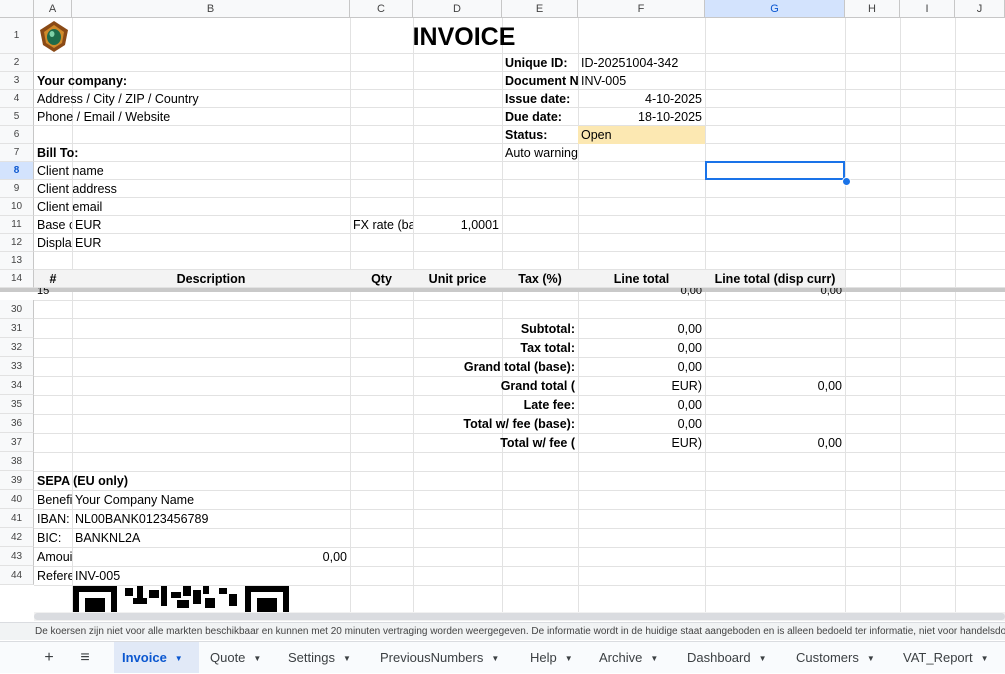  I want to click on fill-handle, so click(846, 181).